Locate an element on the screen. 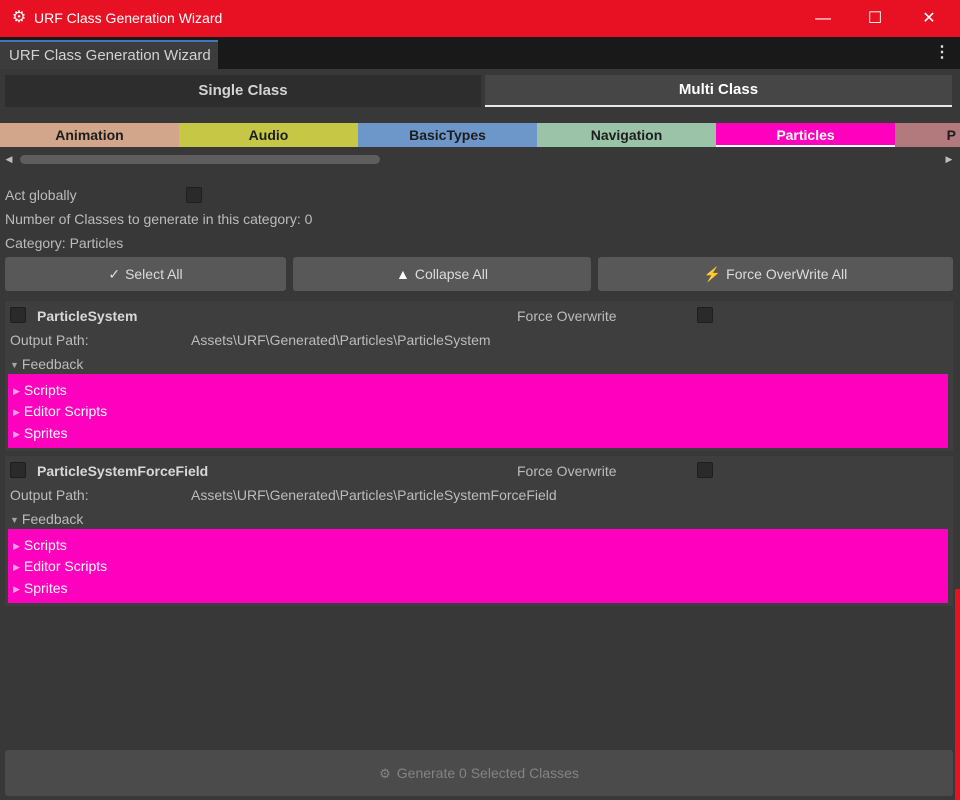  act-globally-label: Act globally is located at coordinates (41, 195).